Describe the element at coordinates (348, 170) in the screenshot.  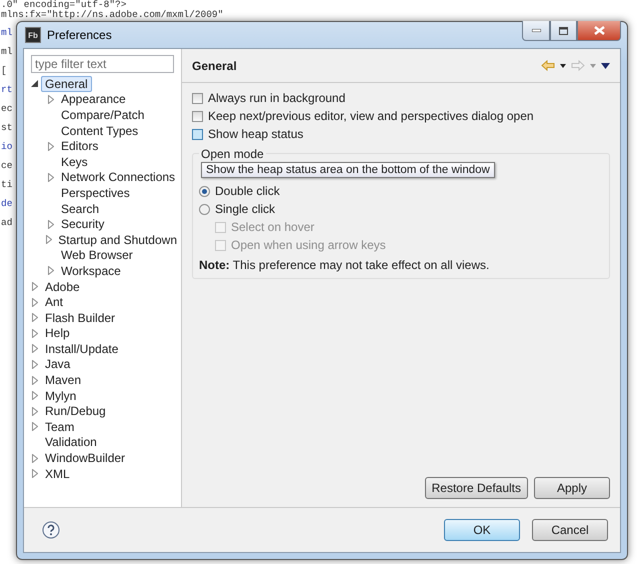
I see `tooltip: Show the heap status area on the bottom of the window` at that location.